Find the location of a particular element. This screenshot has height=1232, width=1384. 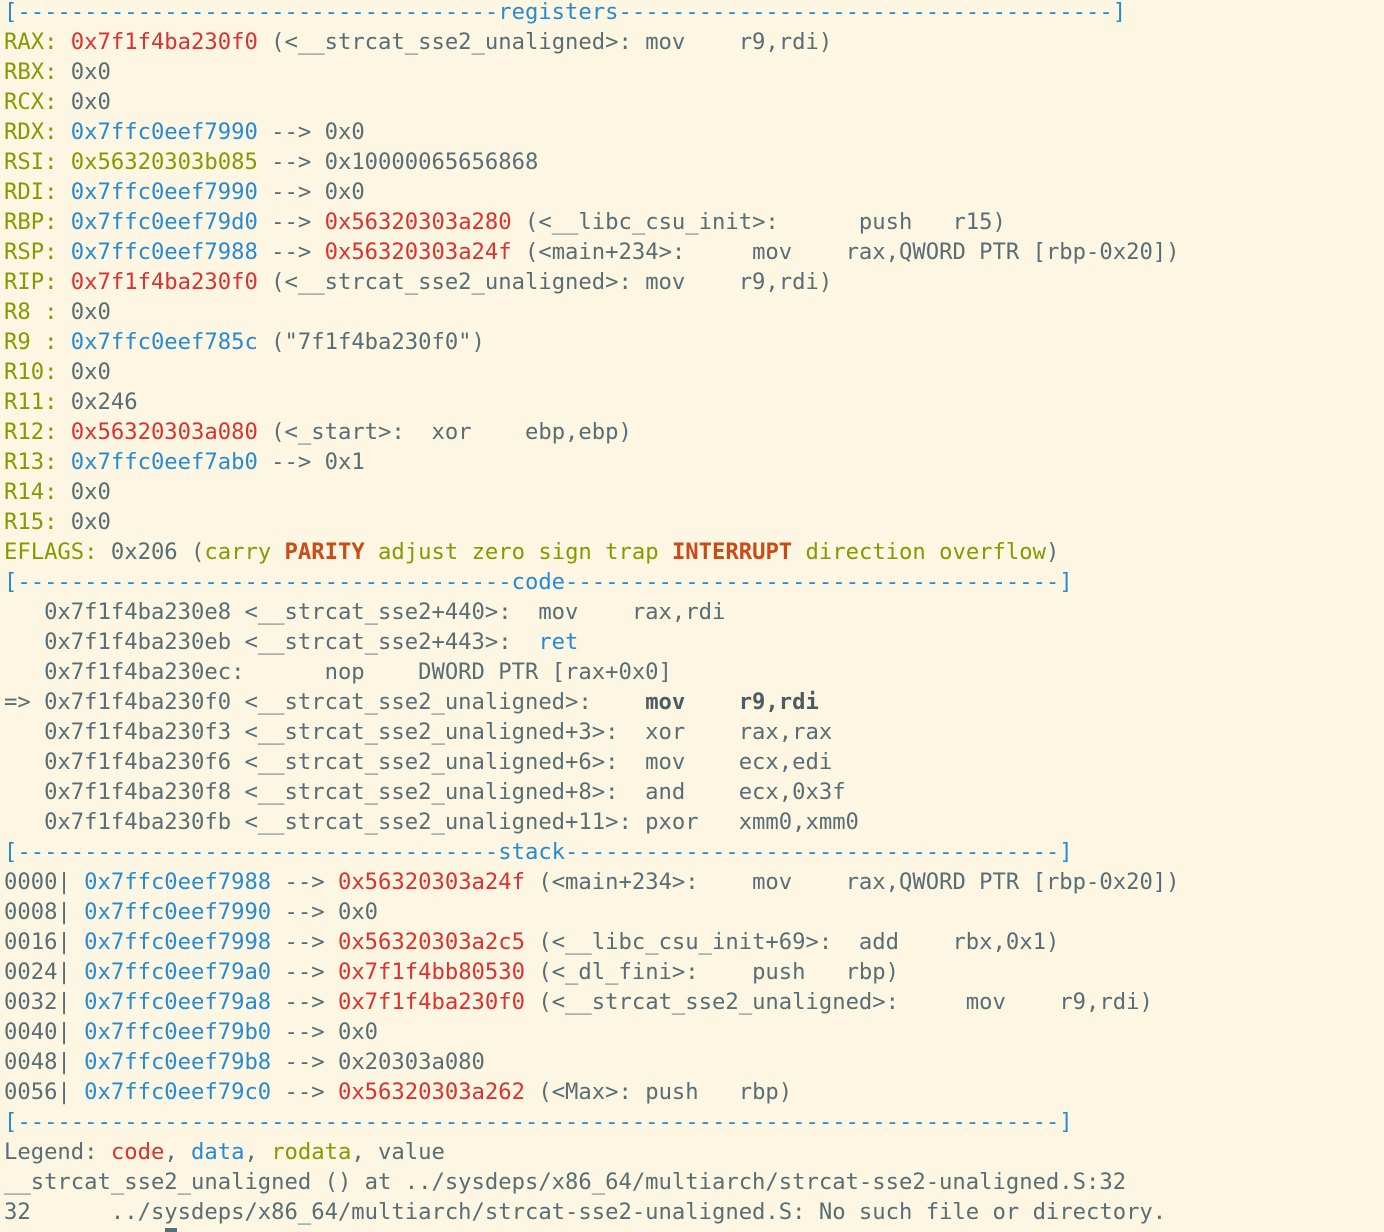

terminal-text-segment: adjust zero sign trap is located at coordinates (518, 552).